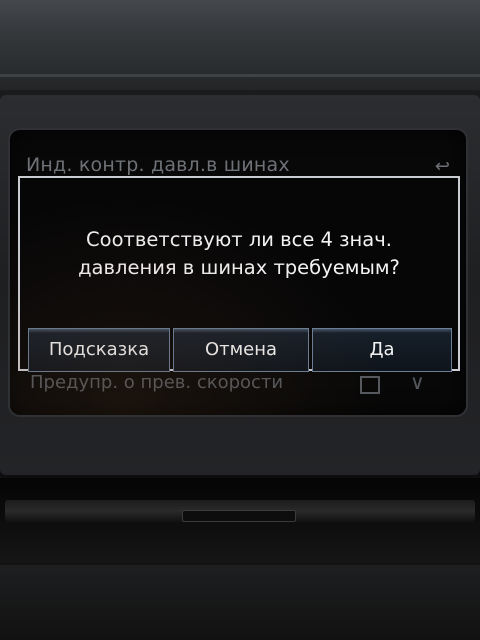 The image size is (480, 640). Describe the element at coordinates (156, 382) in the screenshot. I see `speed-warning-setting: Предупр. о прев. скорости` at that location.